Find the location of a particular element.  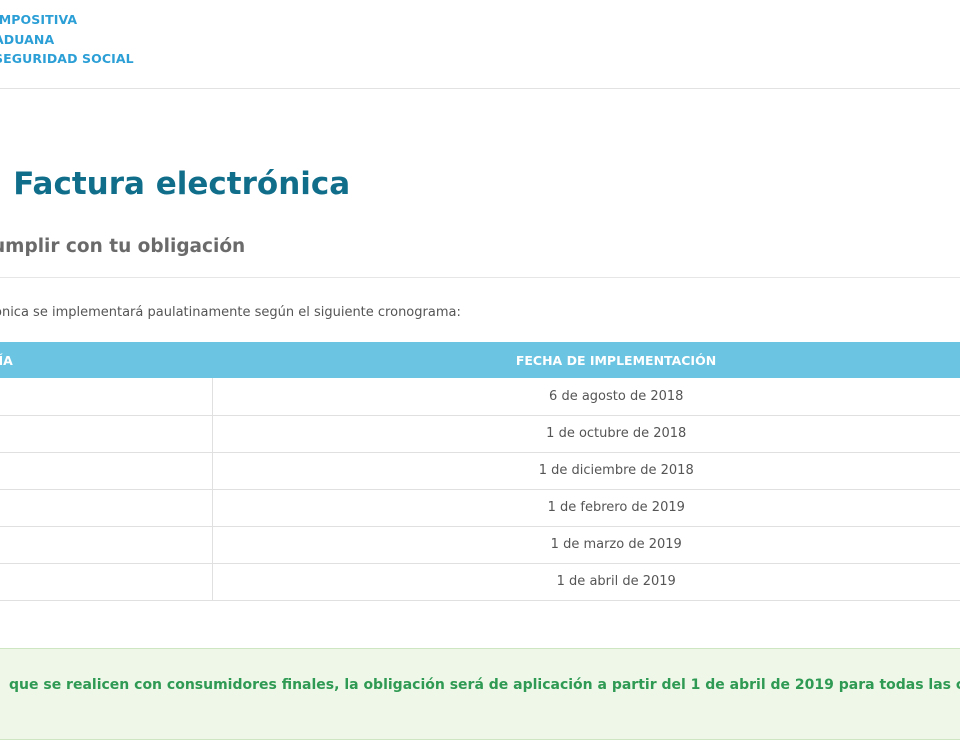

row-category: A is located at coordinates (106, 582).